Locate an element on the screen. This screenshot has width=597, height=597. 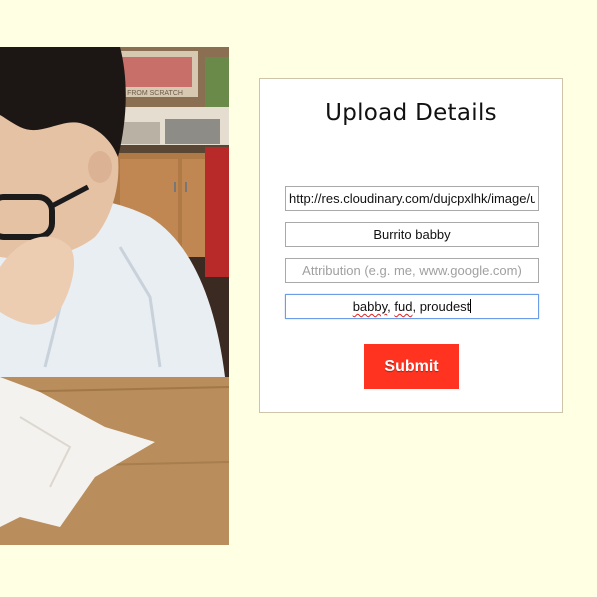
panel-title: Upload Details is located at coordinates (411, 113).